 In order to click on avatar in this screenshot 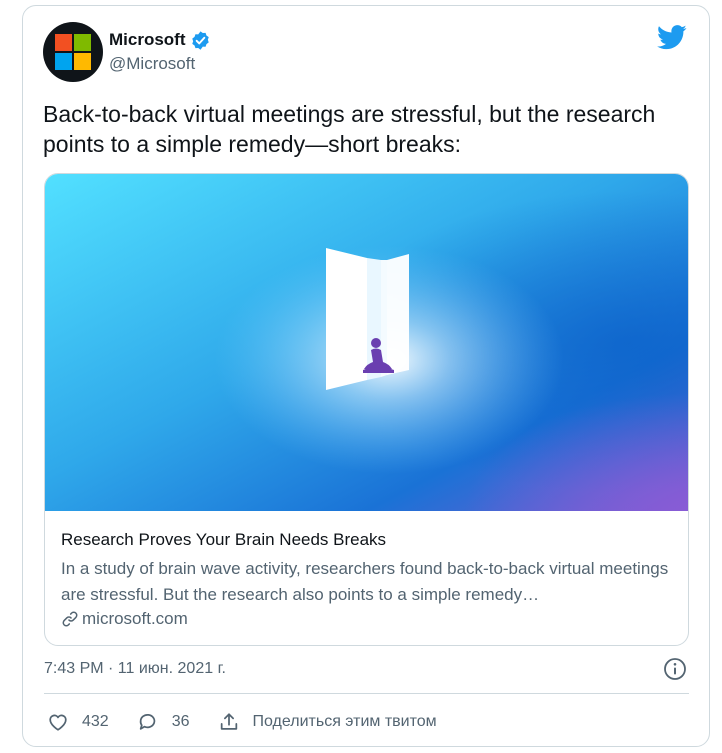, I will do `click(73, 52)`.